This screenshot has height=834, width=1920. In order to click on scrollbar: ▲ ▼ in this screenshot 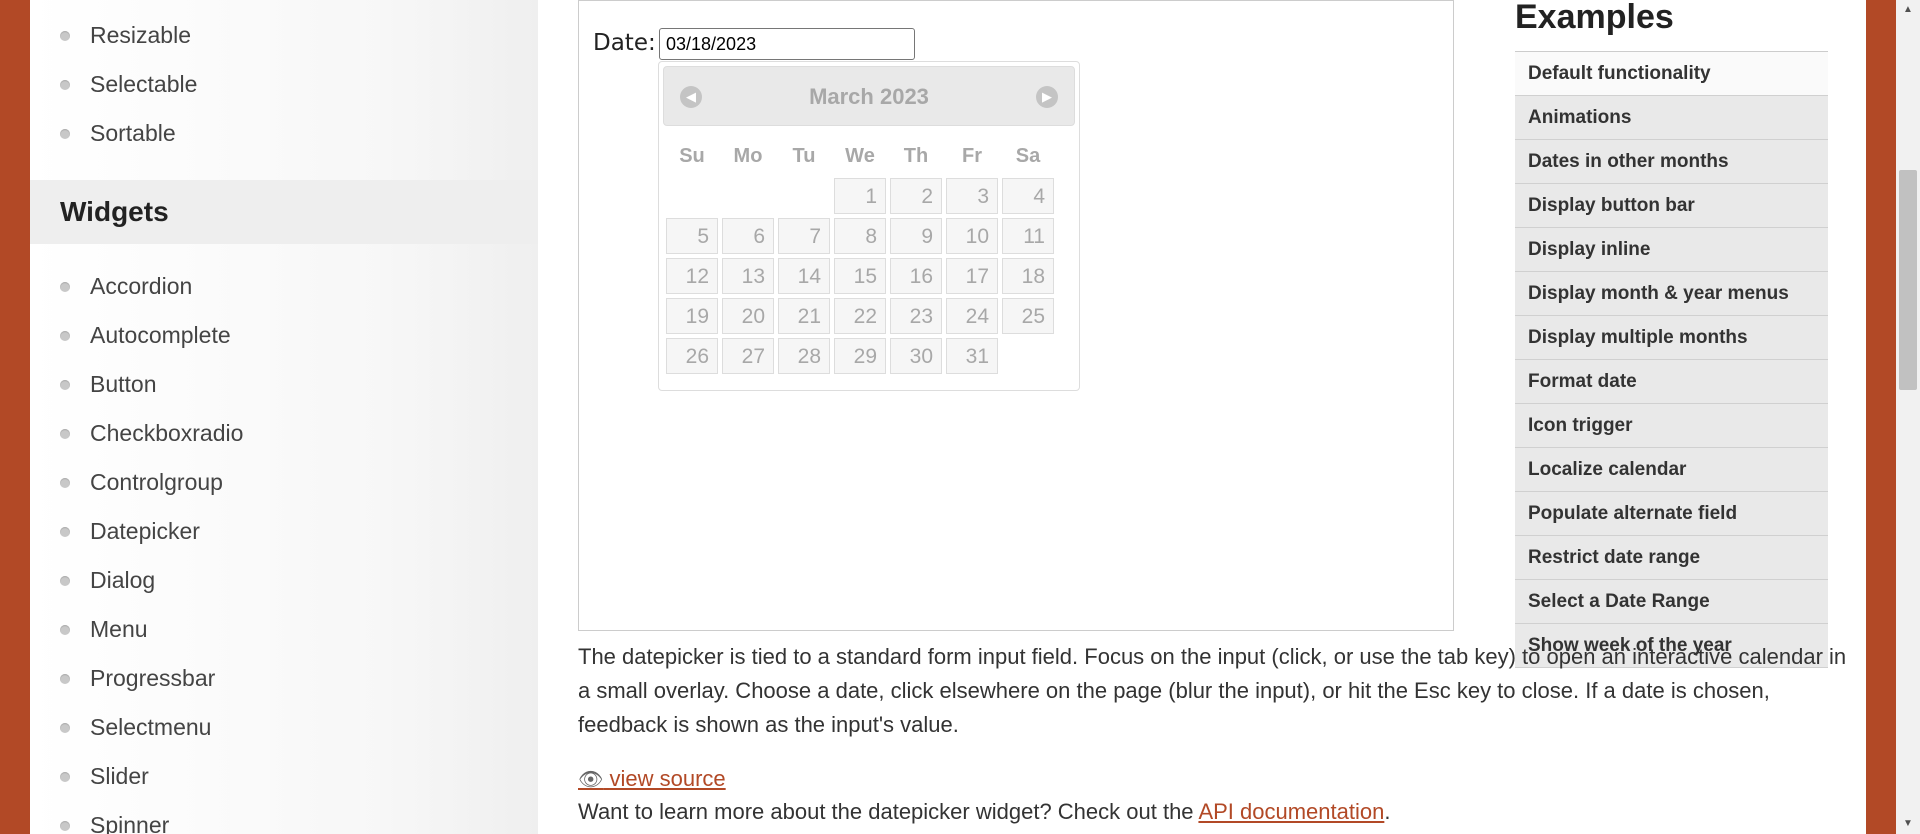, I will do `click(1893, 417)`.